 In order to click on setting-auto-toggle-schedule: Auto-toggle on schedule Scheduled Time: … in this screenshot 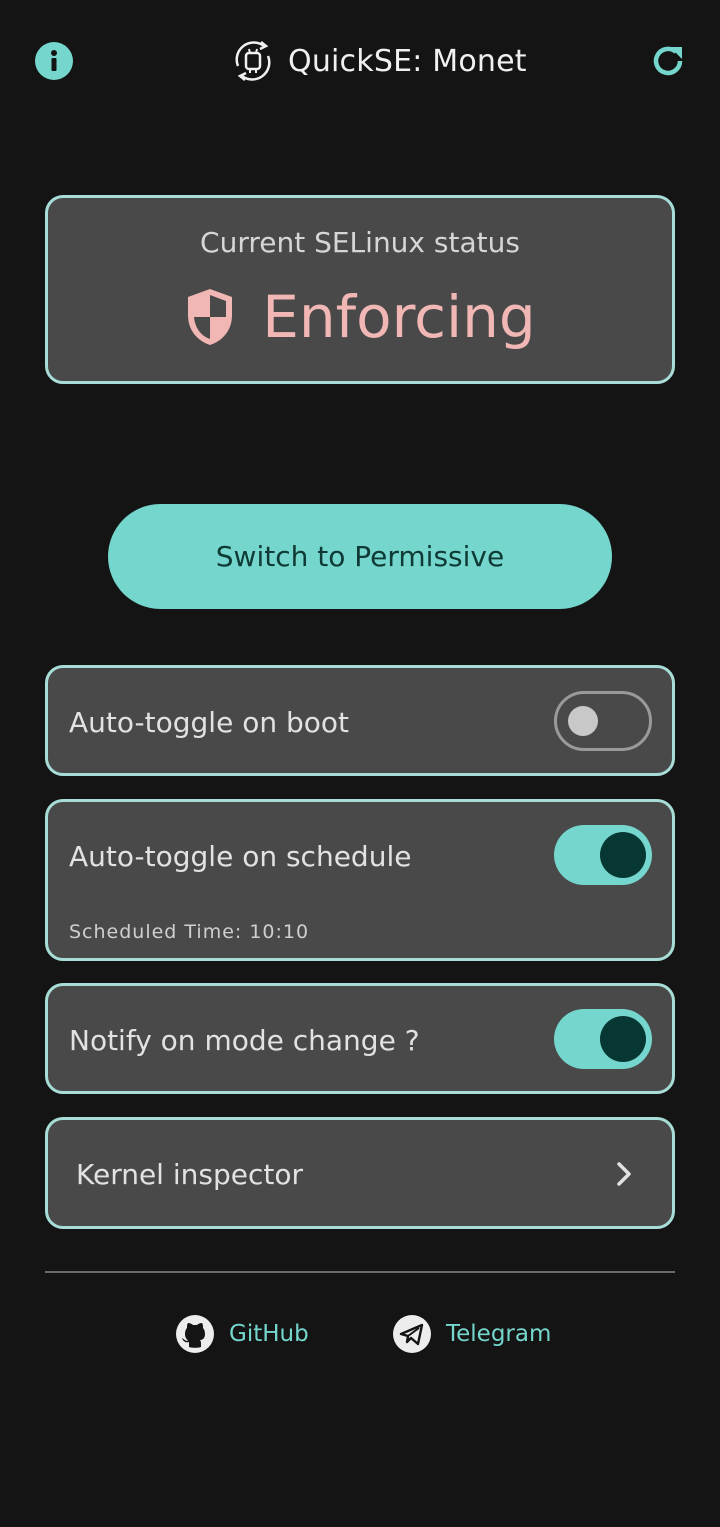, I will do `click(360, 880)`.